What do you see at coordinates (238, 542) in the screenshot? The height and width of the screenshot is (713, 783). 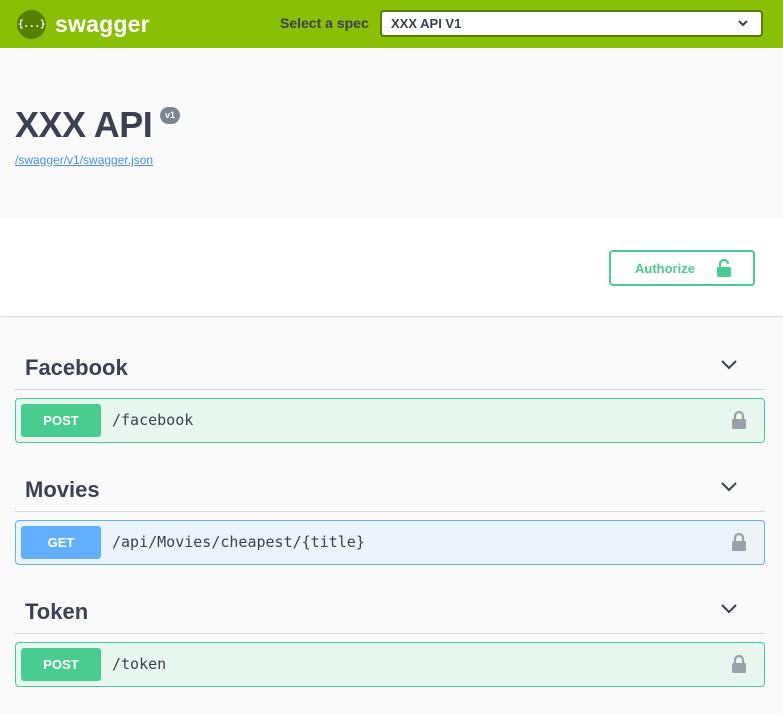 I see `operation-path: /api/Movies/cheapest/{title}` at bounding box center [238, 542].